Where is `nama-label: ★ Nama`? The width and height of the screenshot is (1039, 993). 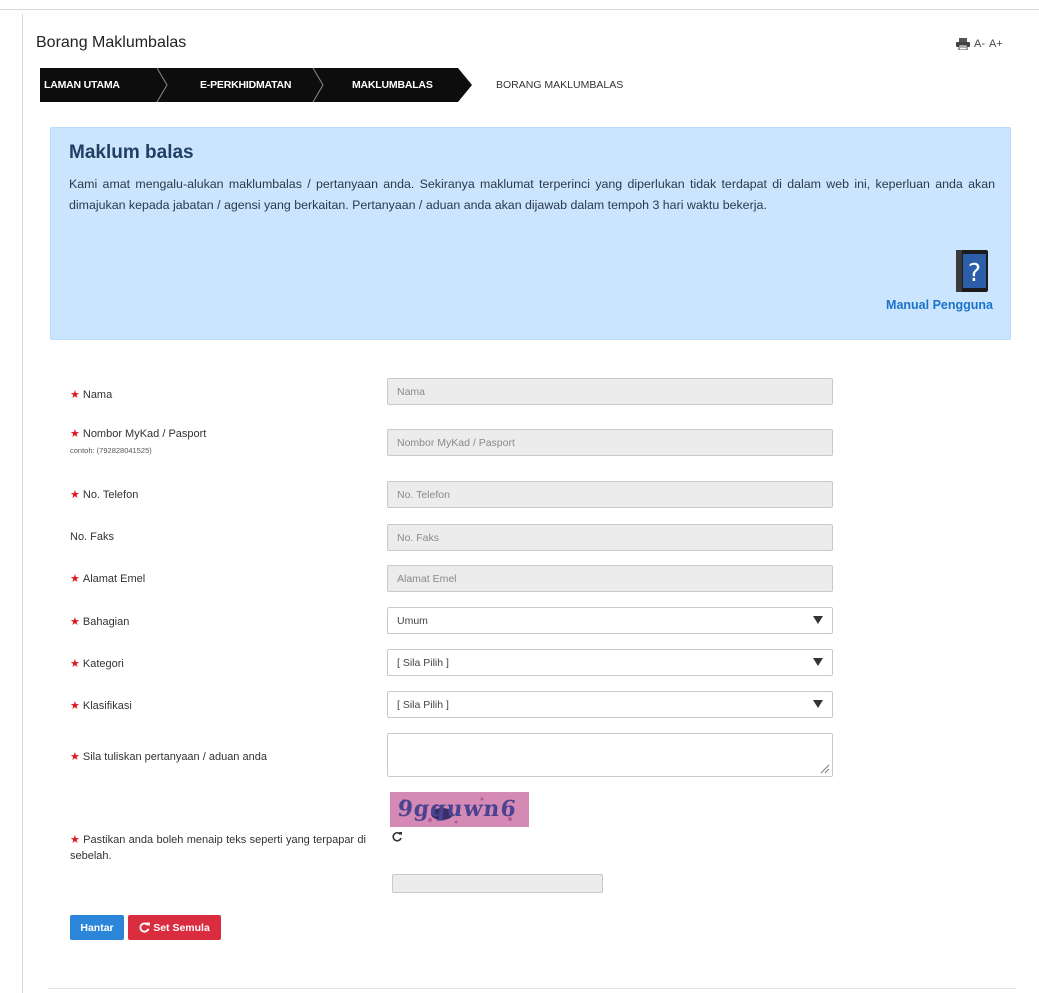
nama-label: ★ Nama is located at coordinates (91, 394).